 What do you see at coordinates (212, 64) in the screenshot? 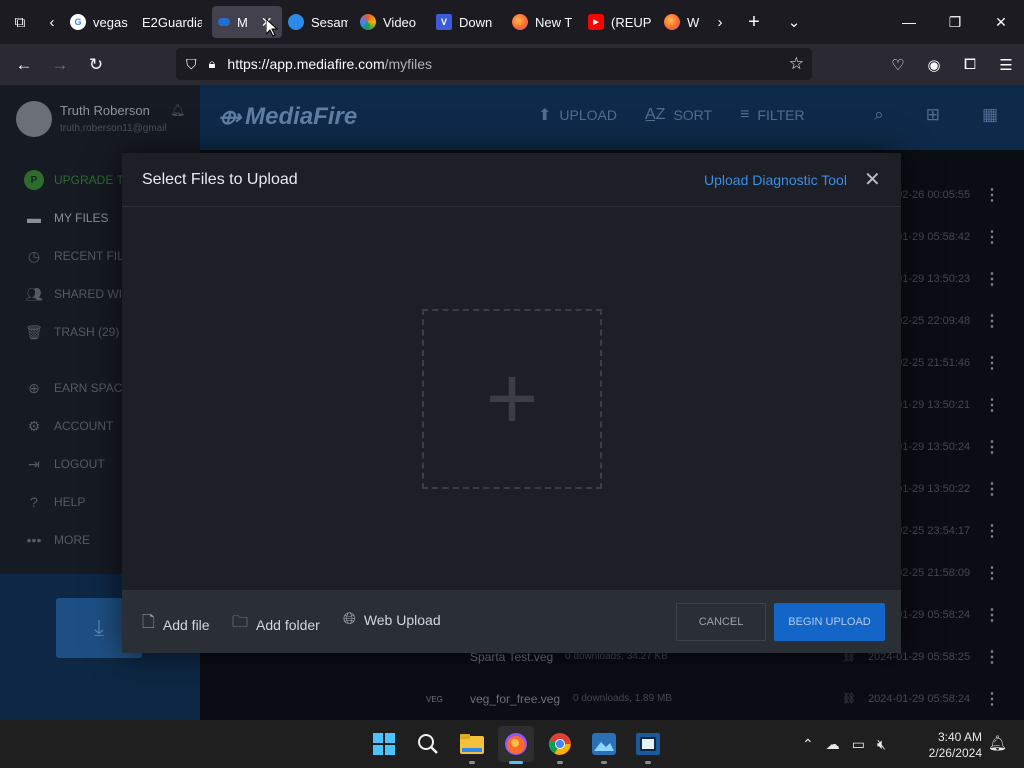
I see `lock-icon: 🔒︎` at bounding box center [212, 64].